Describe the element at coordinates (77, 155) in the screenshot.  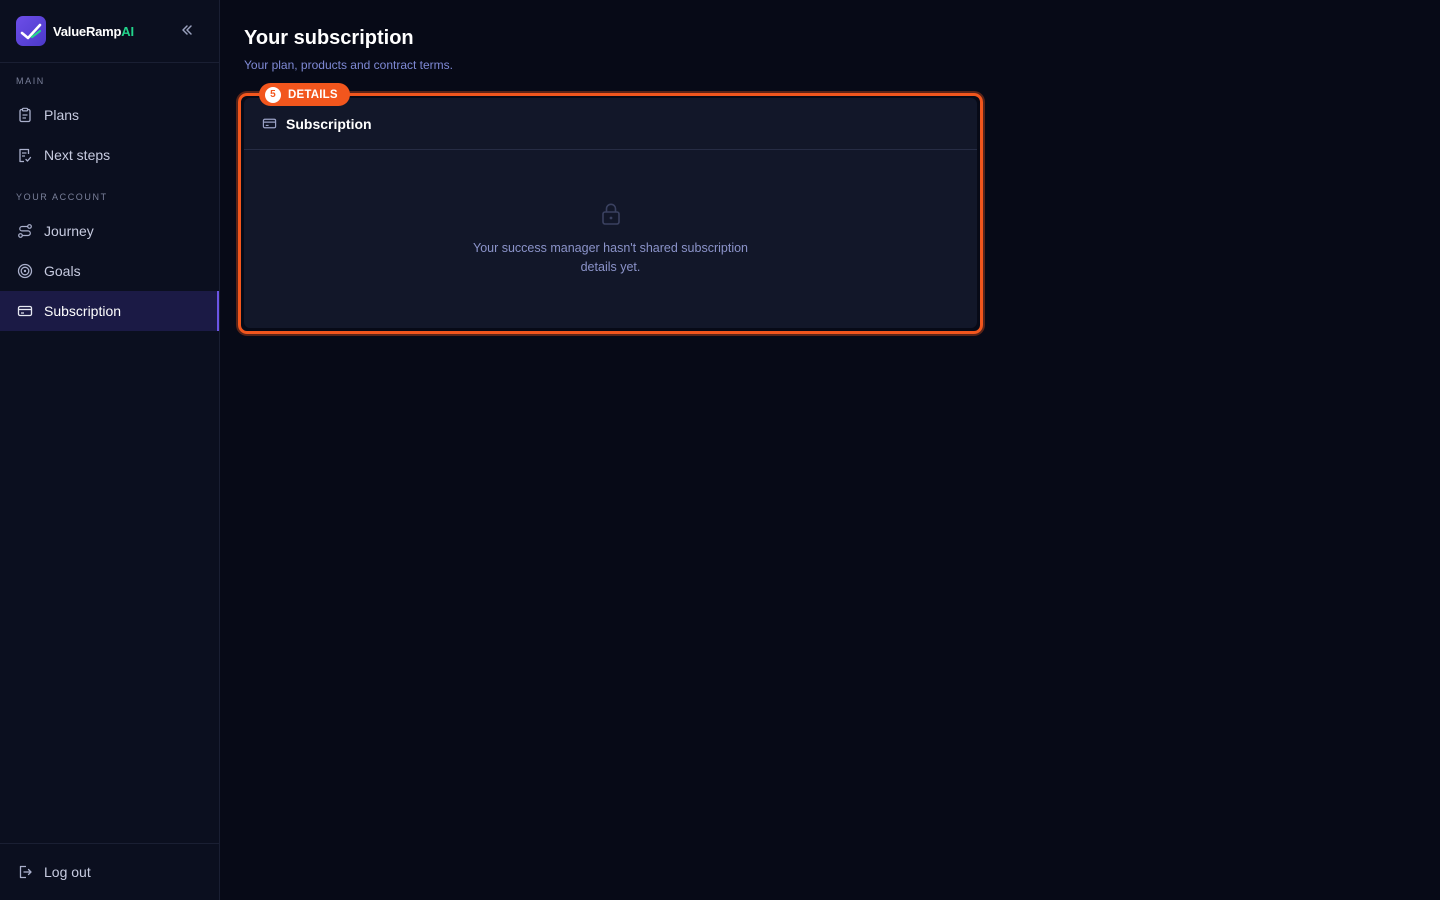
I see `sidebar-item-label: Next steps` at that location.